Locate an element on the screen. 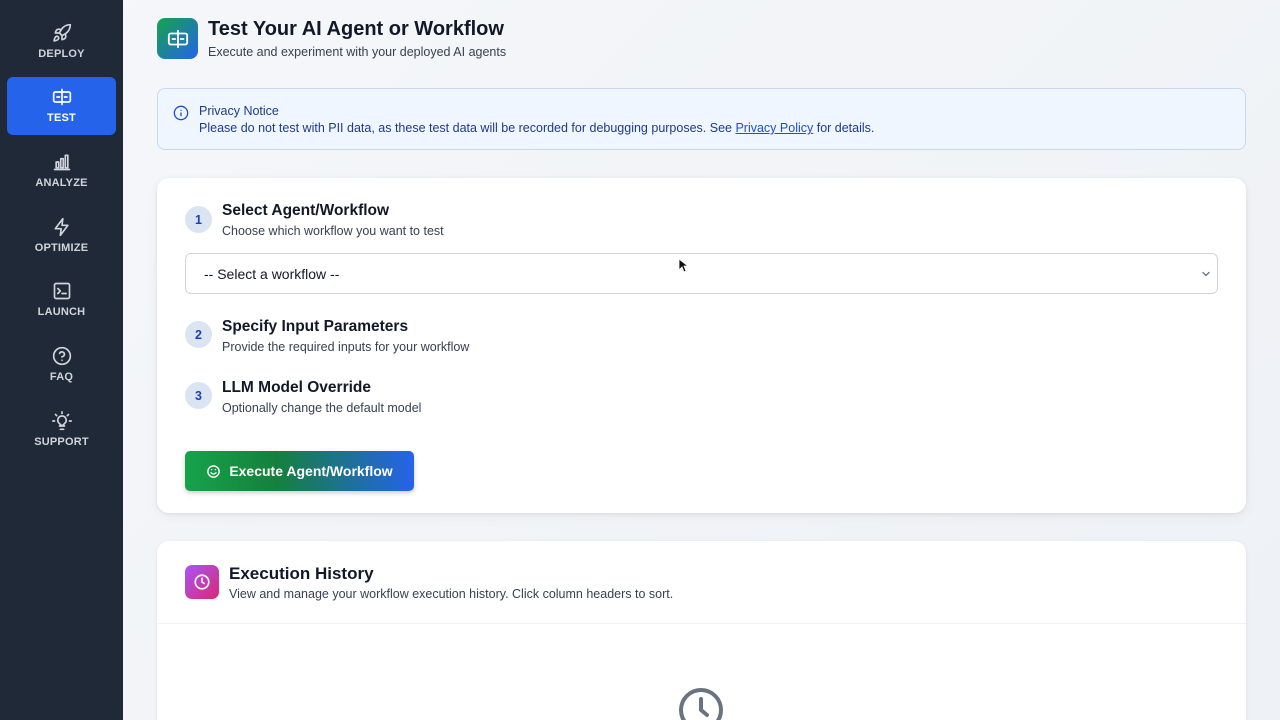 The width and height of the screenshot is (1280, 720). sidebar-item-faq: FAQ is located at coordinates (61, 364).